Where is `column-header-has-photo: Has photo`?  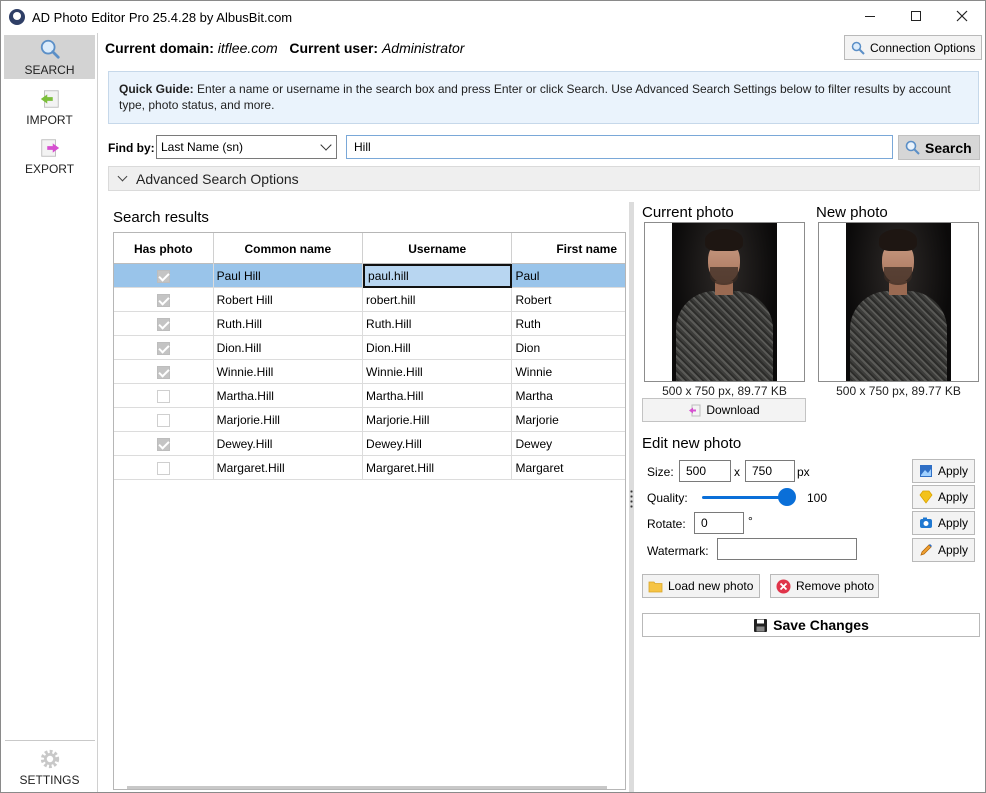 column-header-has-photo: Has photo is located at coordinates (164, 248).